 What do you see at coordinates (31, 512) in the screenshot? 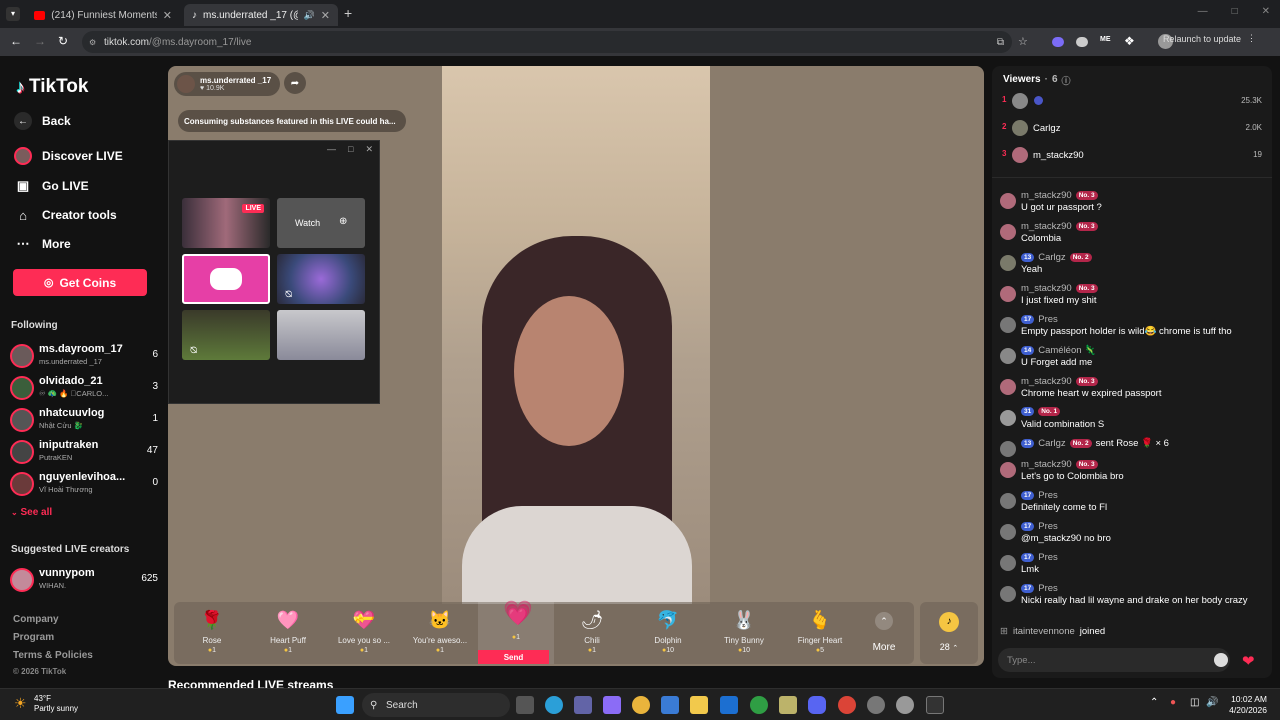
I see `see-all-link: ⌄ See all` at bounding box center [31, 512].